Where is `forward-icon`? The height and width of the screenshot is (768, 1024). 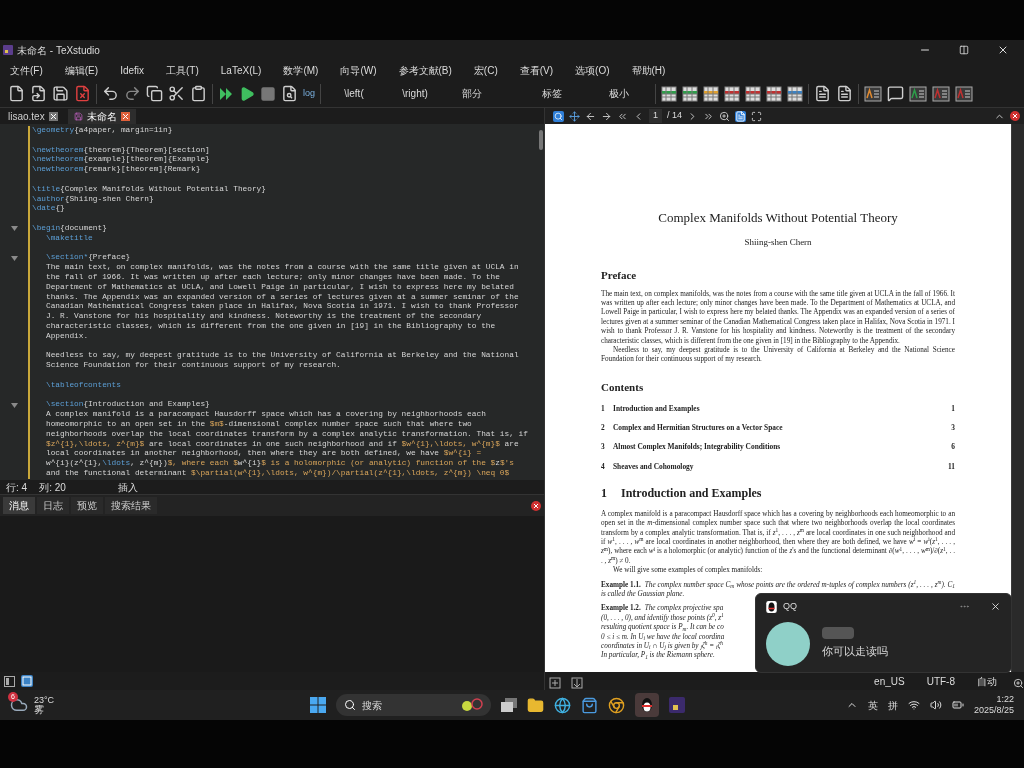
forward-icon is located at coordinates (606, 116).